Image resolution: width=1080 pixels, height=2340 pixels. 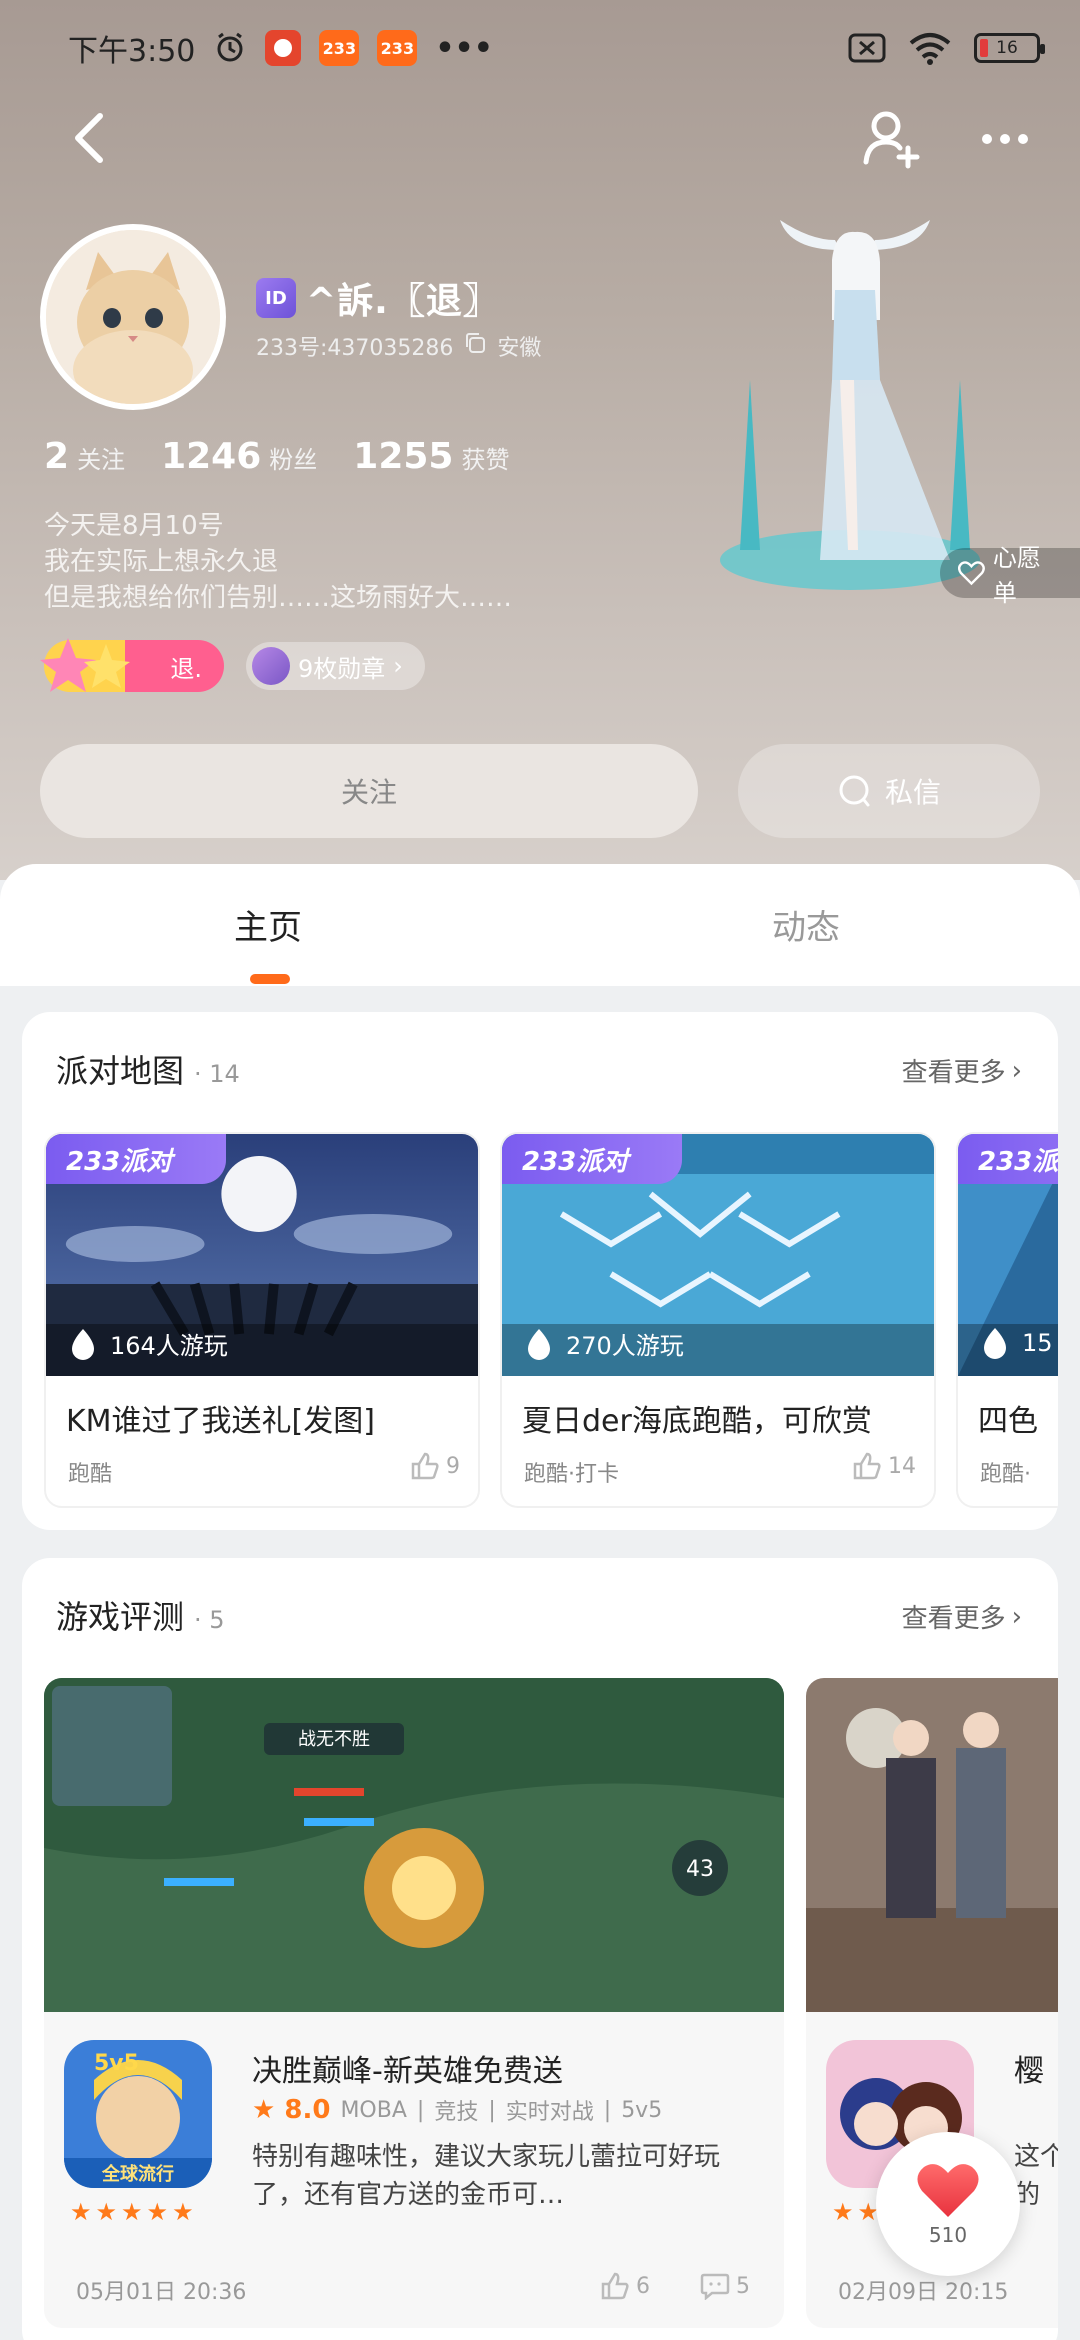 I want to click on more-notifications-icon: •••, so click(x=464, y=48).